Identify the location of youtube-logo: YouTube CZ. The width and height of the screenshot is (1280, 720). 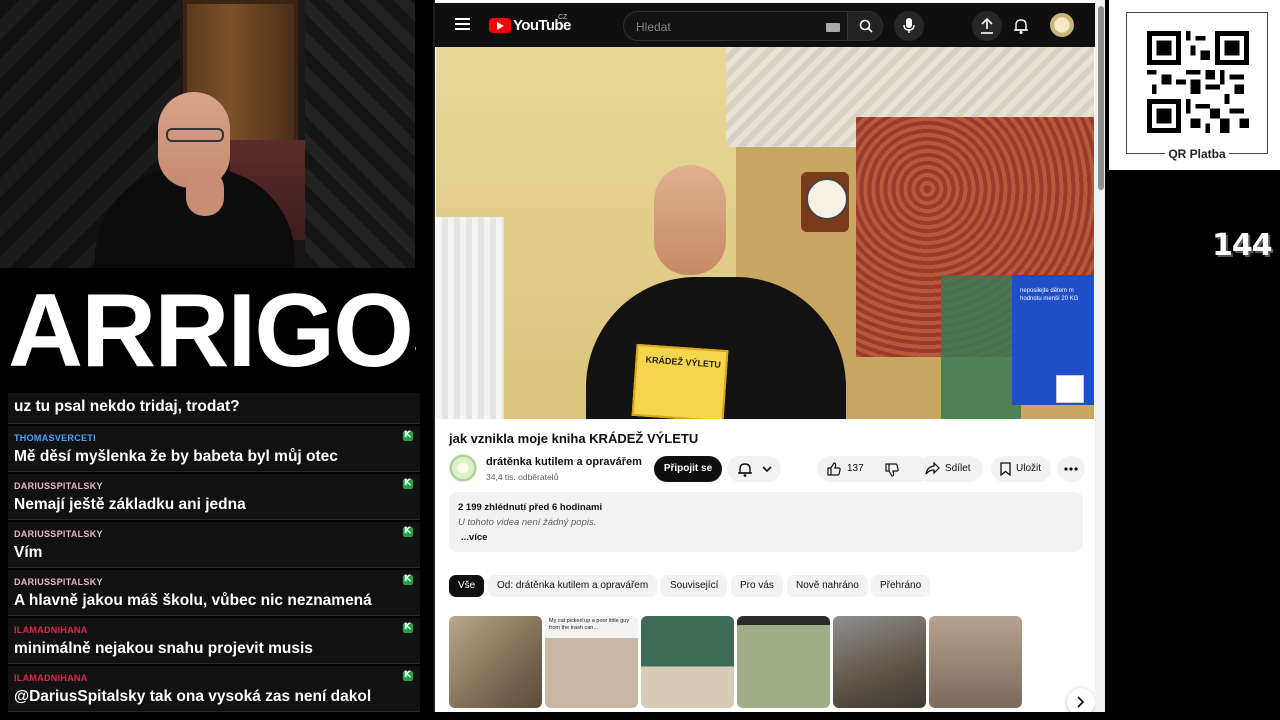
(534, 25).